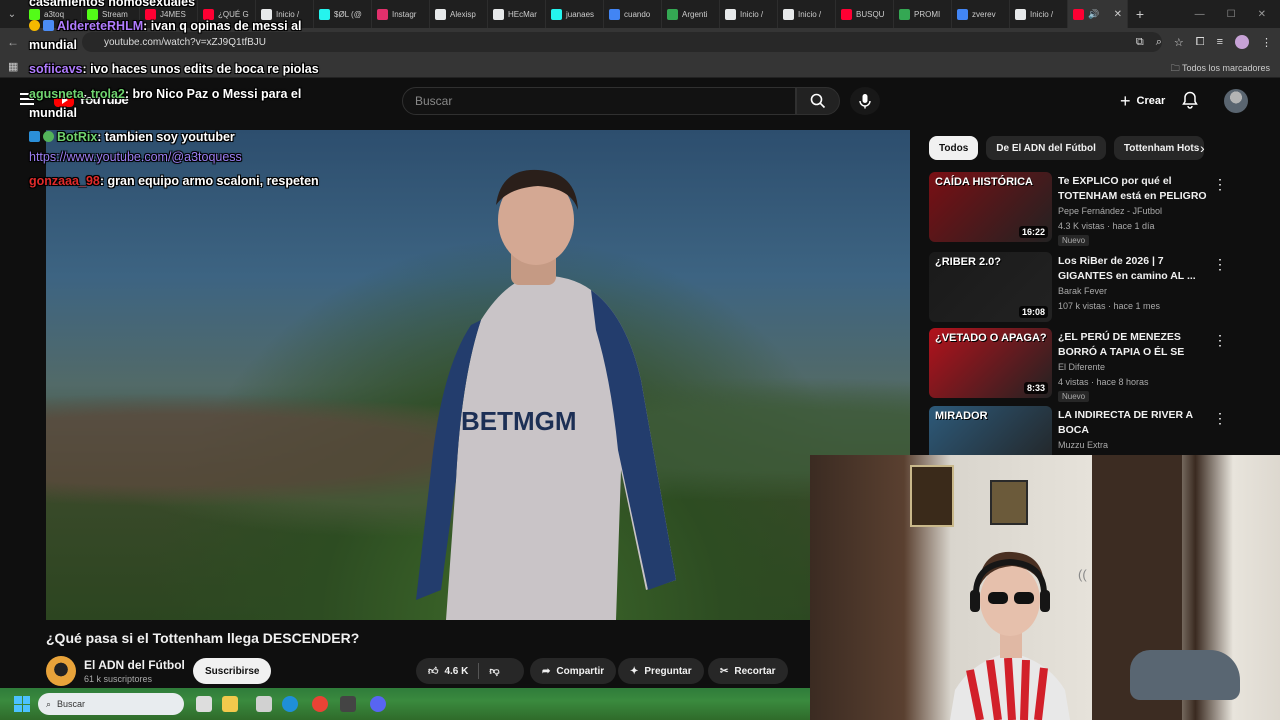 This screenshot has height=720, width=1280. What do you see at coordinates (1236, 101) in the screenshot?
I see `account-avatar` at bounding box center [1236, 101].